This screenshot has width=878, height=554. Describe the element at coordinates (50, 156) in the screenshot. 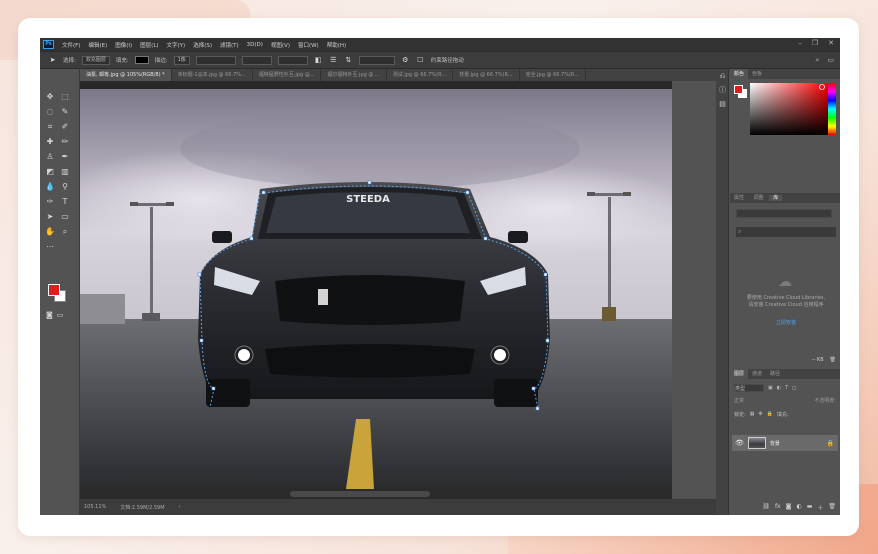

I see `stamp-tool-icon: ♙` at that location.